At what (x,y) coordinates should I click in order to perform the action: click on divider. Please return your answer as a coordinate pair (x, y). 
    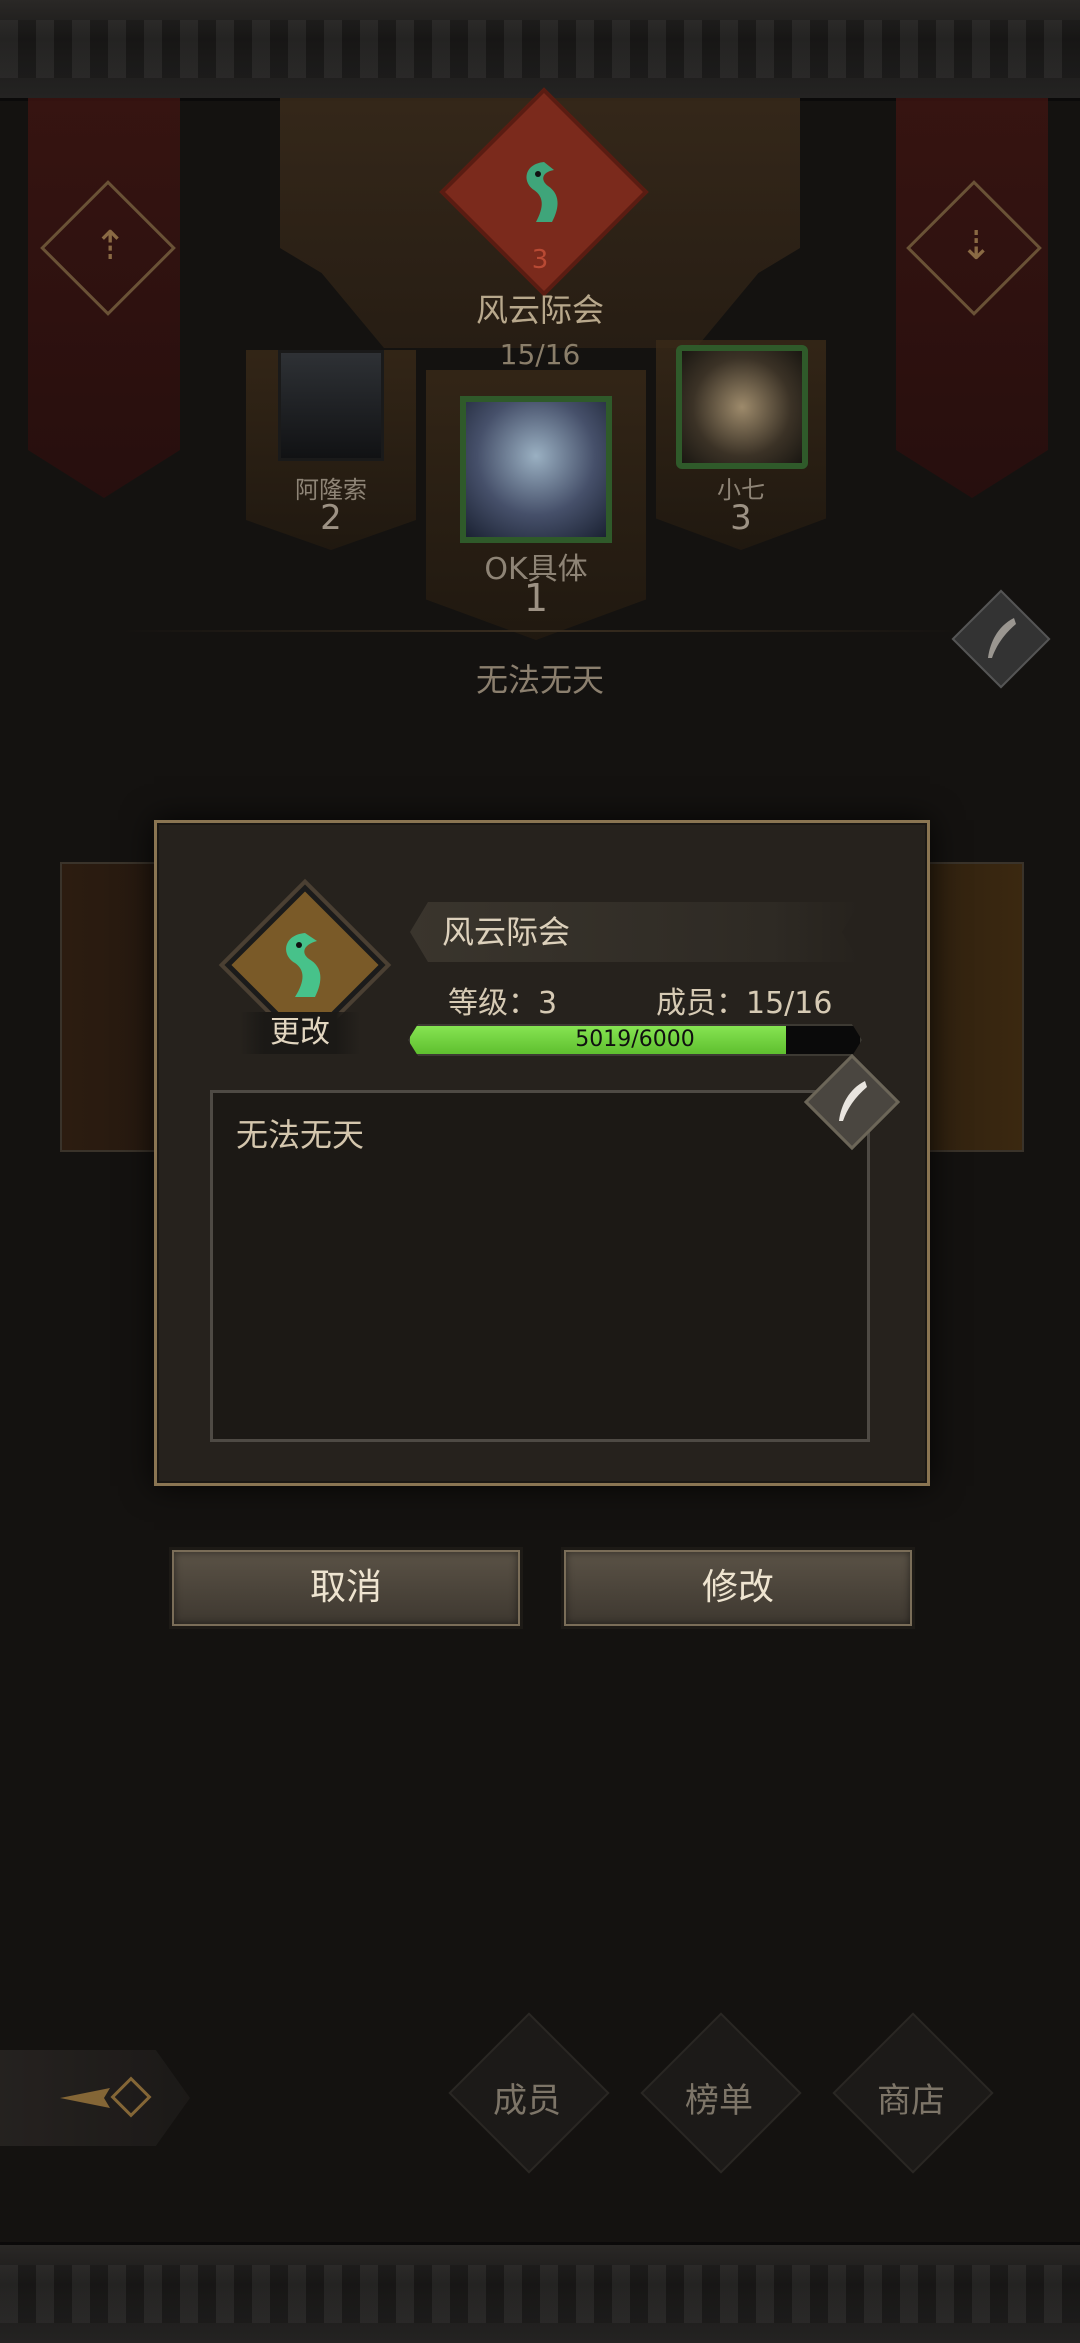
    Looking at the image, I should click on (540, 631).